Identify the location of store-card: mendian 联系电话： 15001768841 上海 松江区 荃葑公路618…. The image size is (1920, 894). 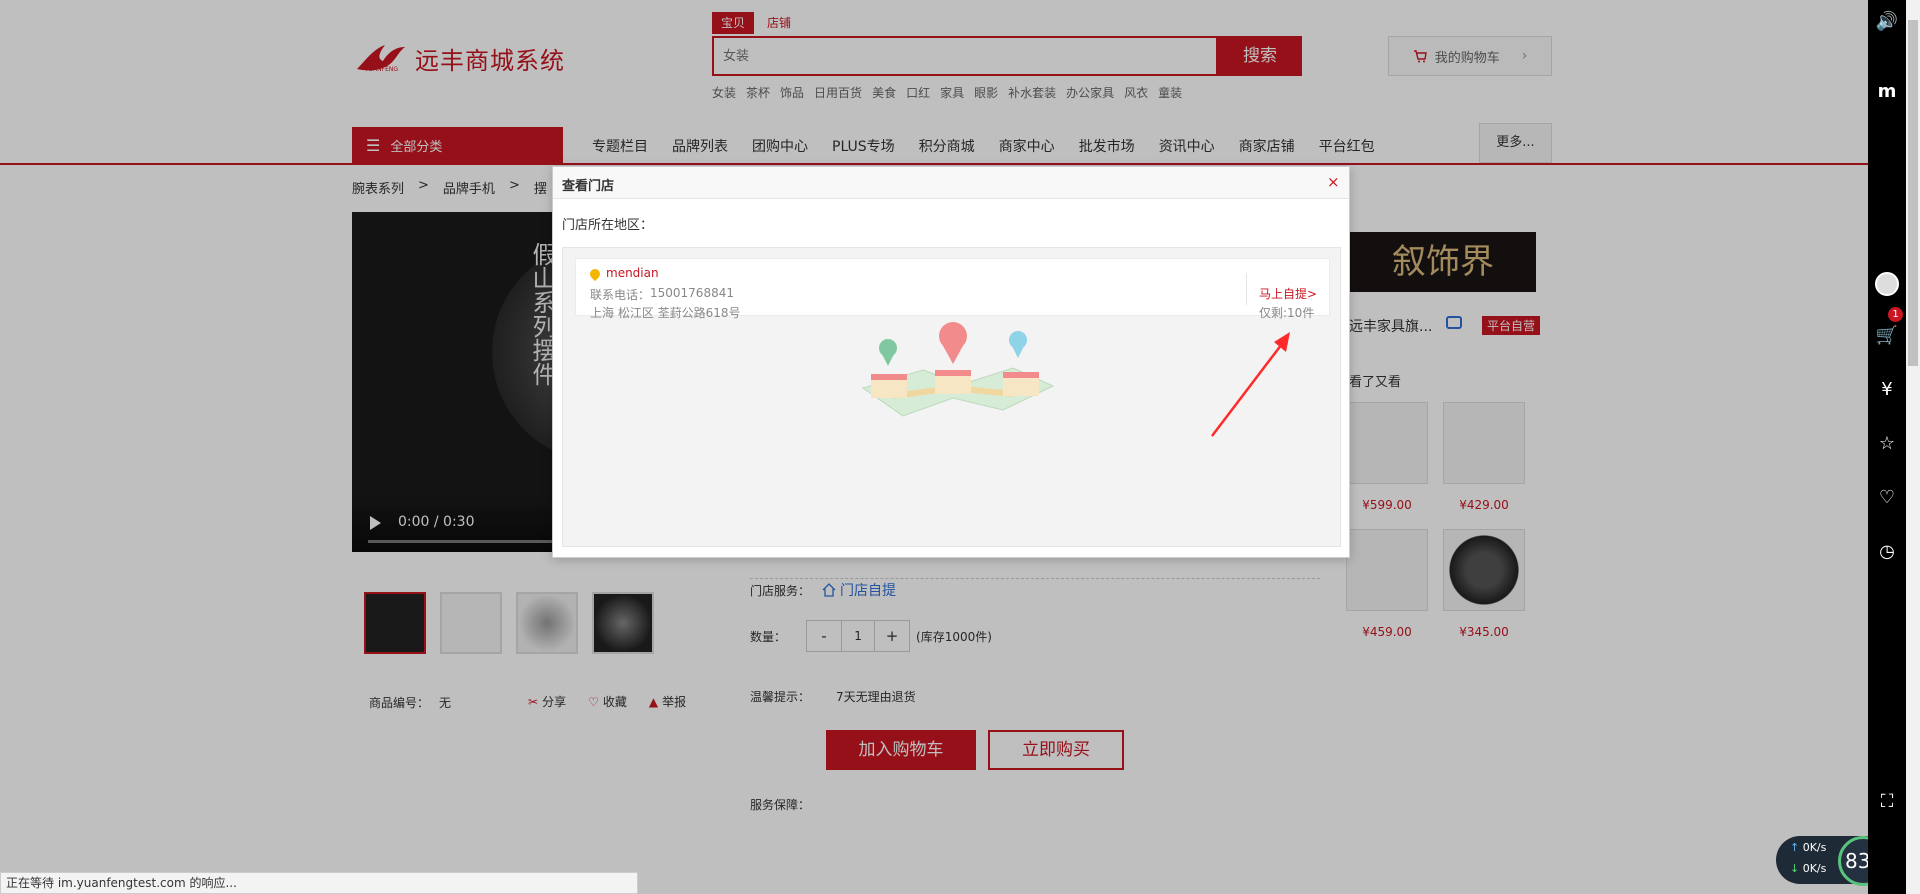
(952, 289).